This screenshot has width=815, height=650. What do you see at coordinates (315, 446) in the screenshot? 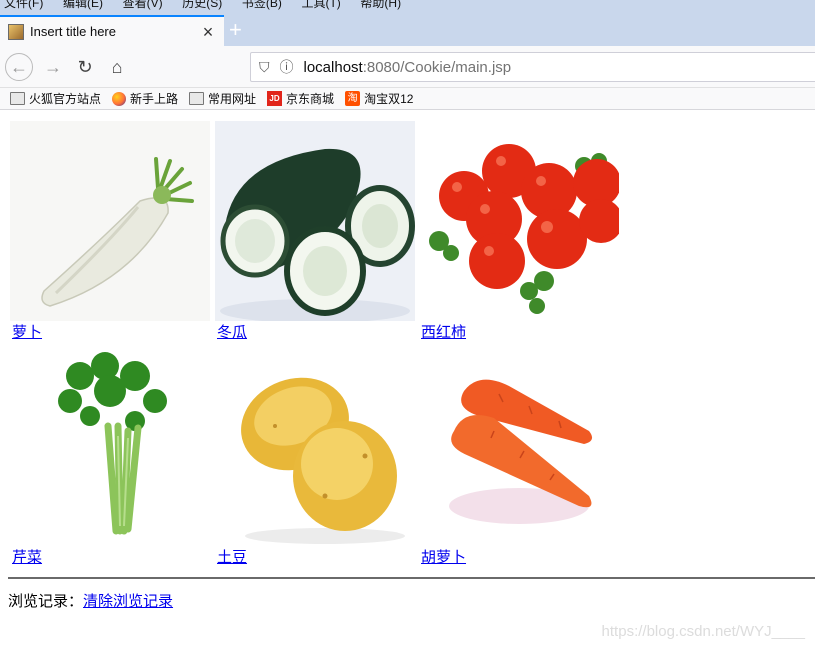
I see `potato-image` at bounding box center [315, 446].